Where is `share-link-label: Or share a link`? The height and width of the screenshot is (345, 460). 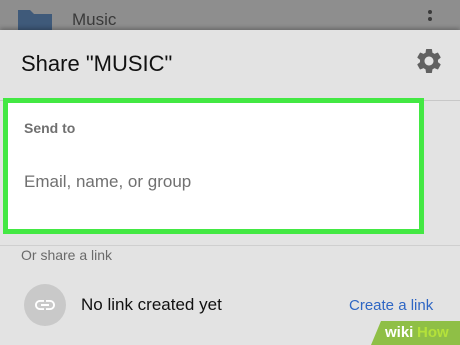
share-link-label: Or share a link is located at coordinates (67, 255).